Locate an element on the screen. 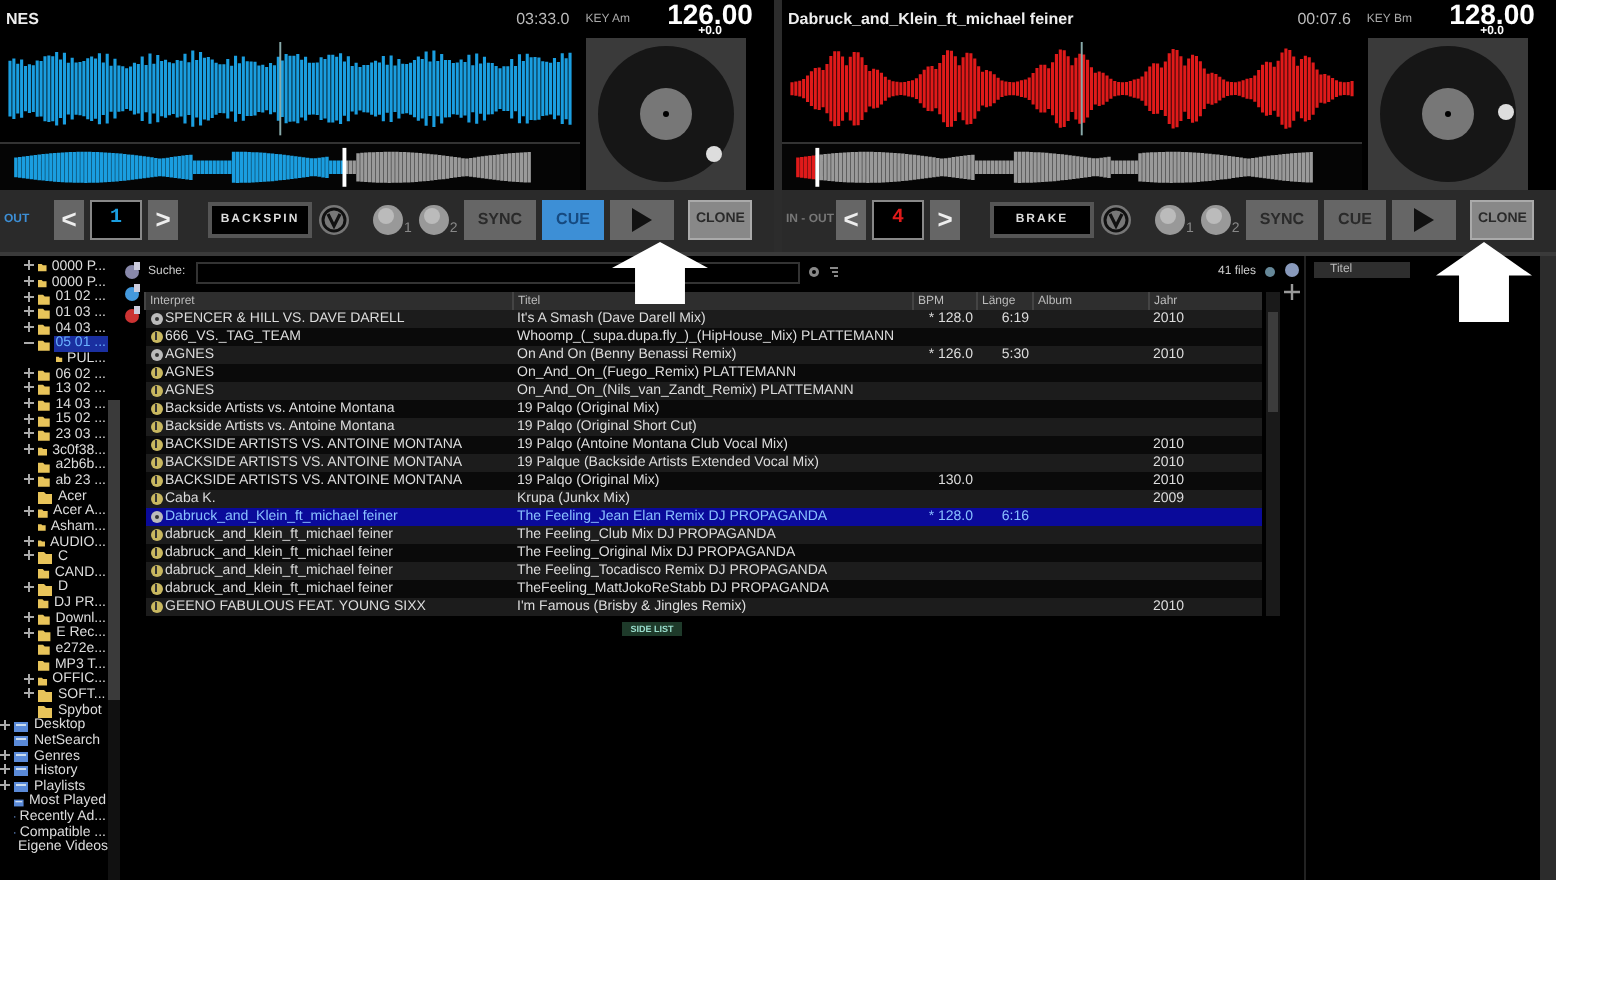 The height and width of the screenshot is (1000, 1600). sort-icon is located at coordinates (834, 272).